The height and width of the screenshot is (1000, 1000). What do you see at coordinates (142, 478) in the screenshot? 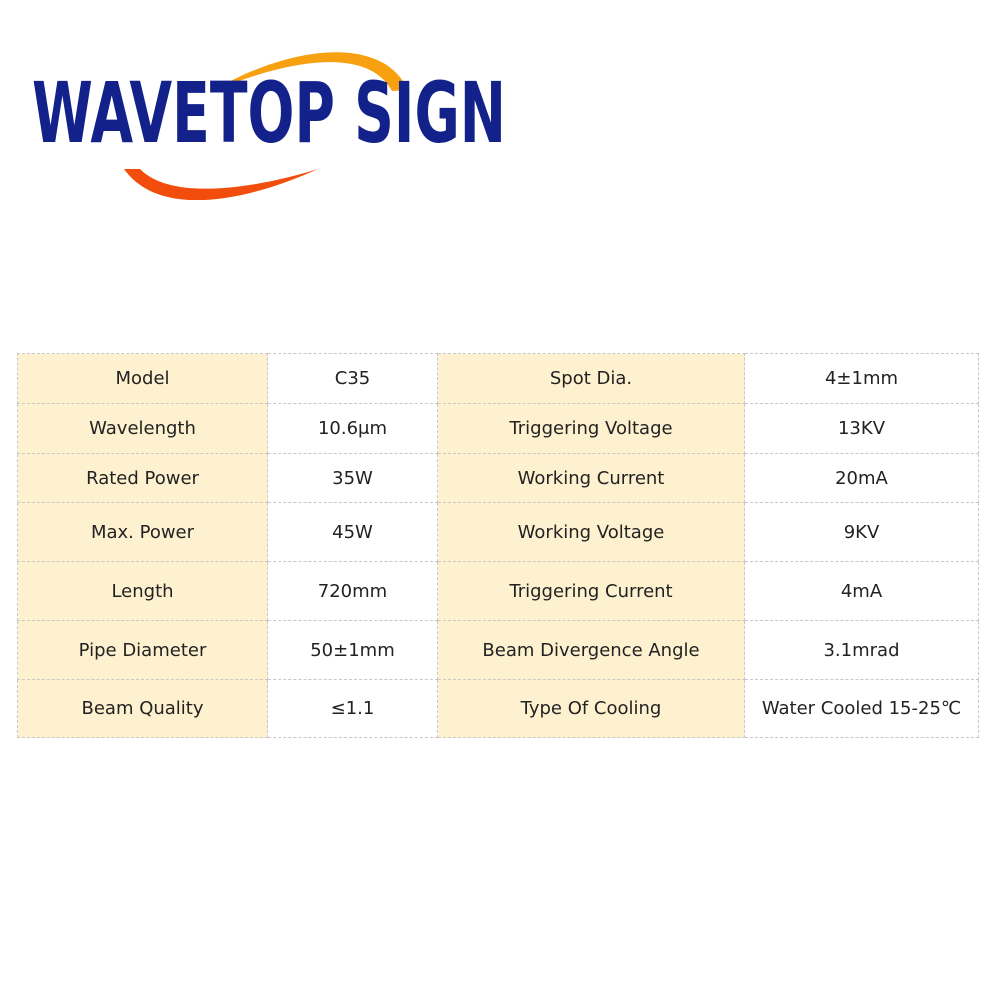
I see `spec-label: Rated Power` at bounding box center [142, 478].